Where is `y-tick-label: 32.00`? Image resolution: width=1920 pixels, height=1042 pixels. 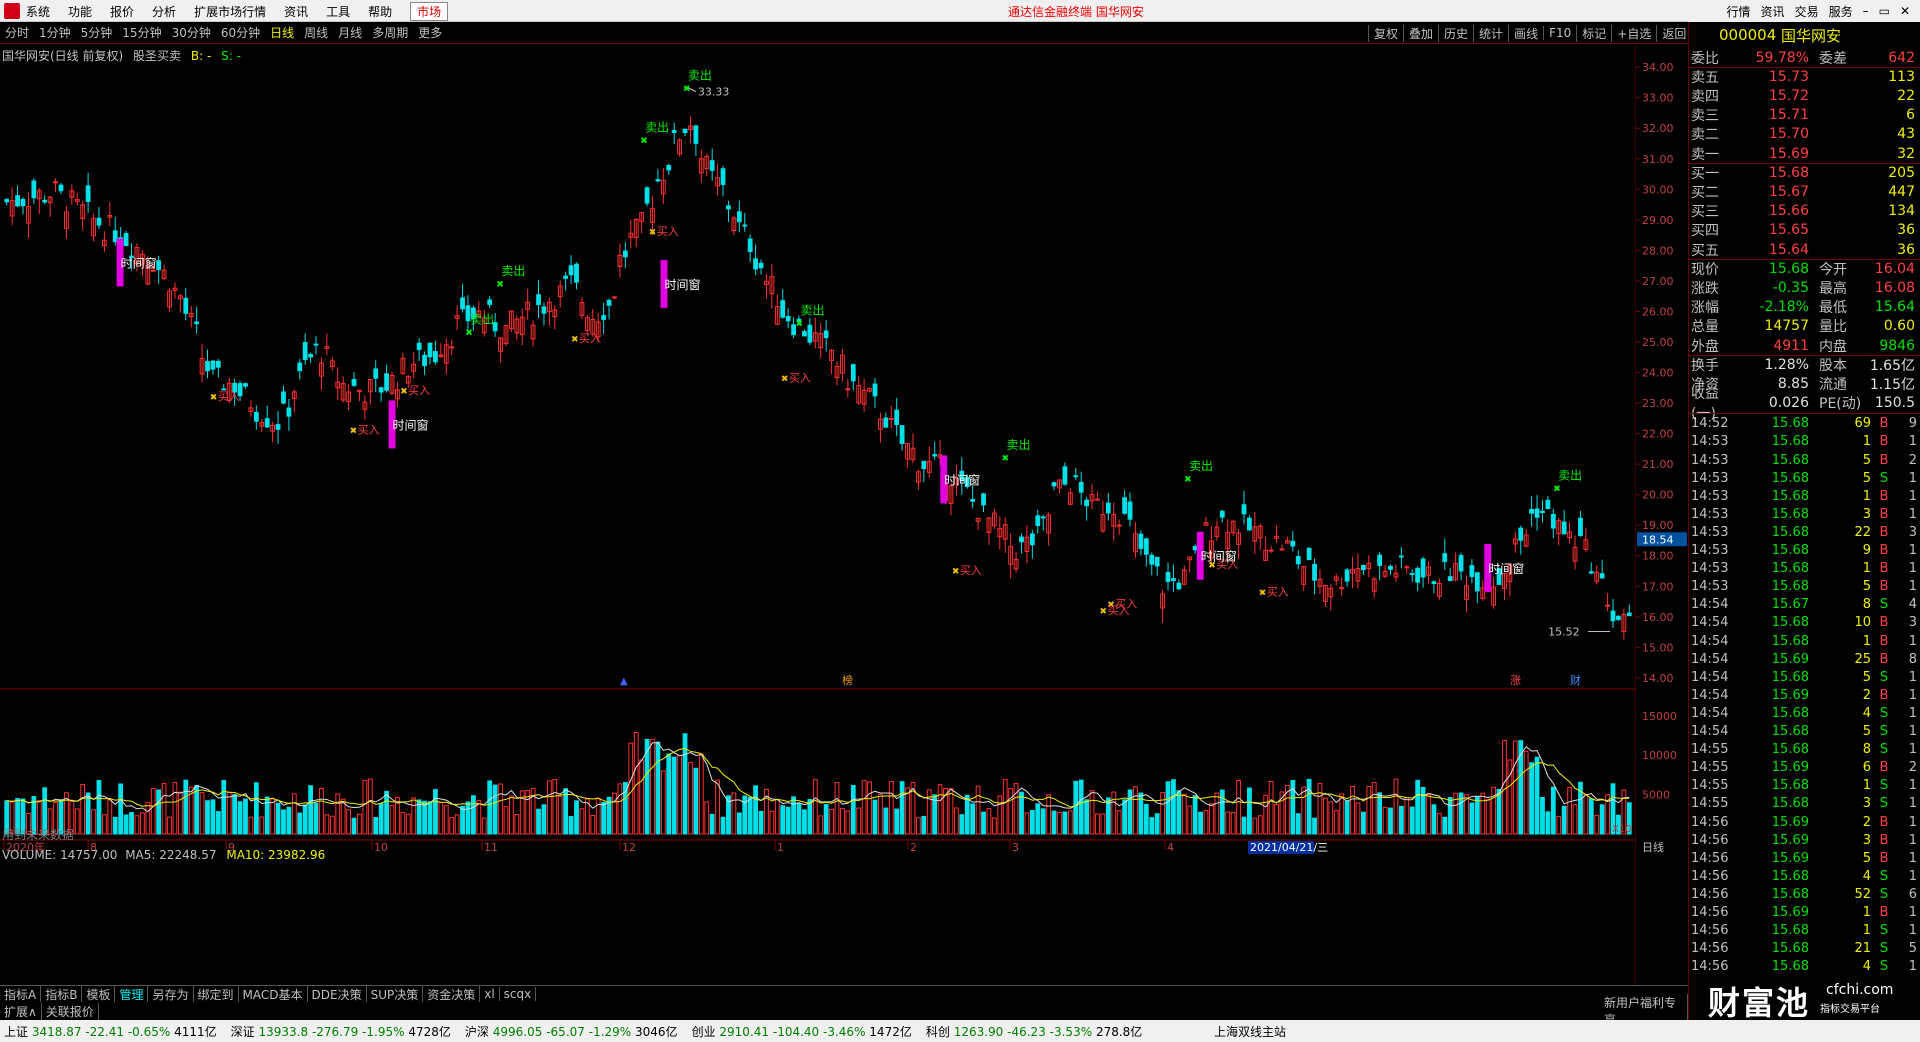
y-tick-label: 32.00 is located at coordinates (1658, 128).